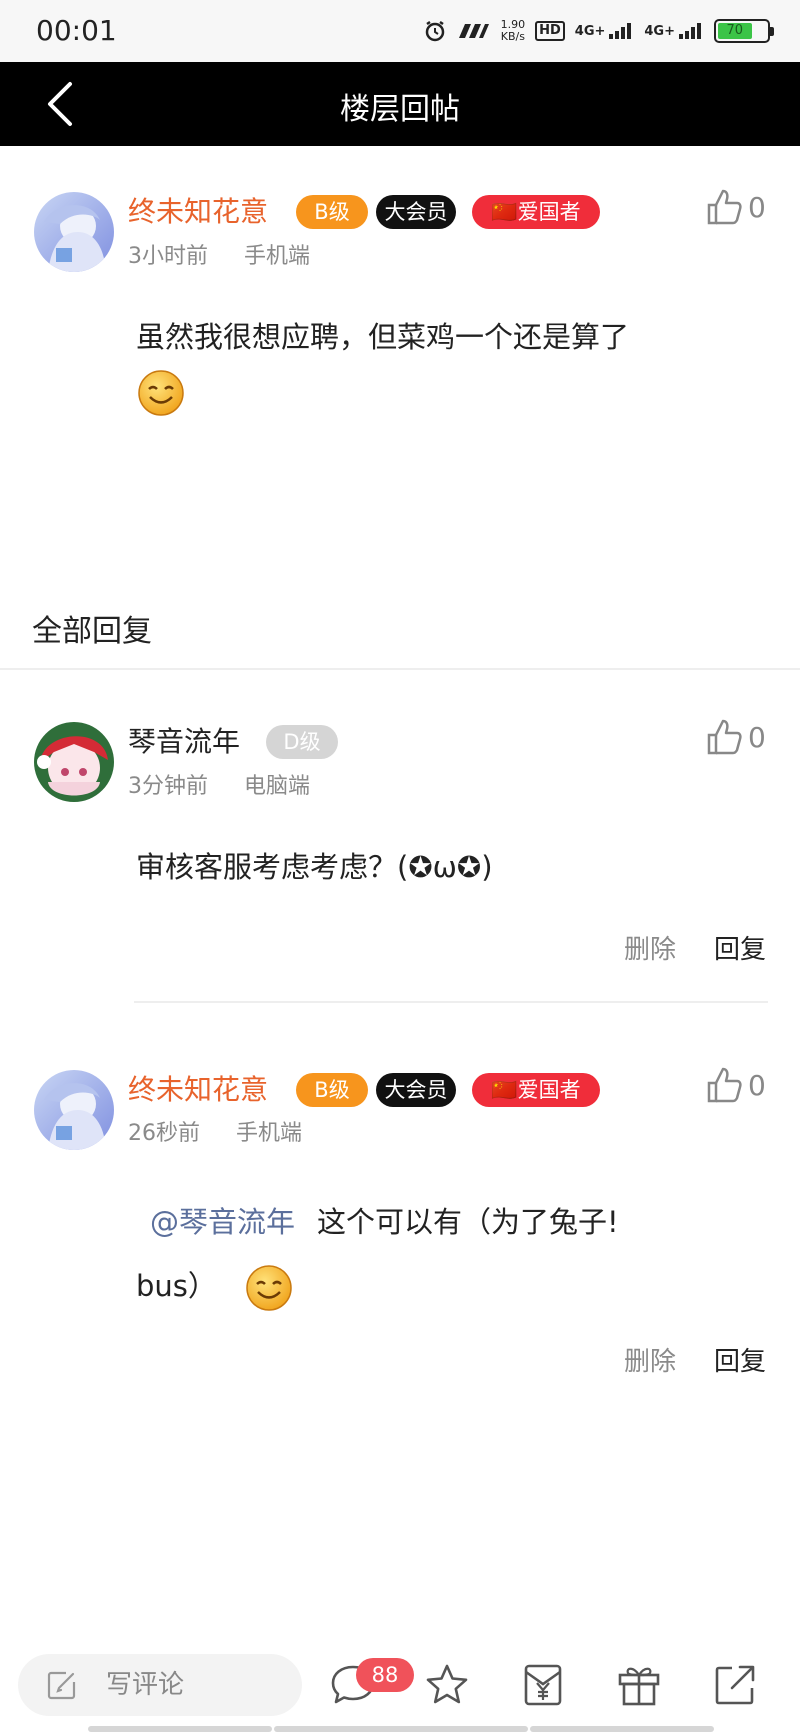  I want to click on battery-icon: 70, so click(744, 31).